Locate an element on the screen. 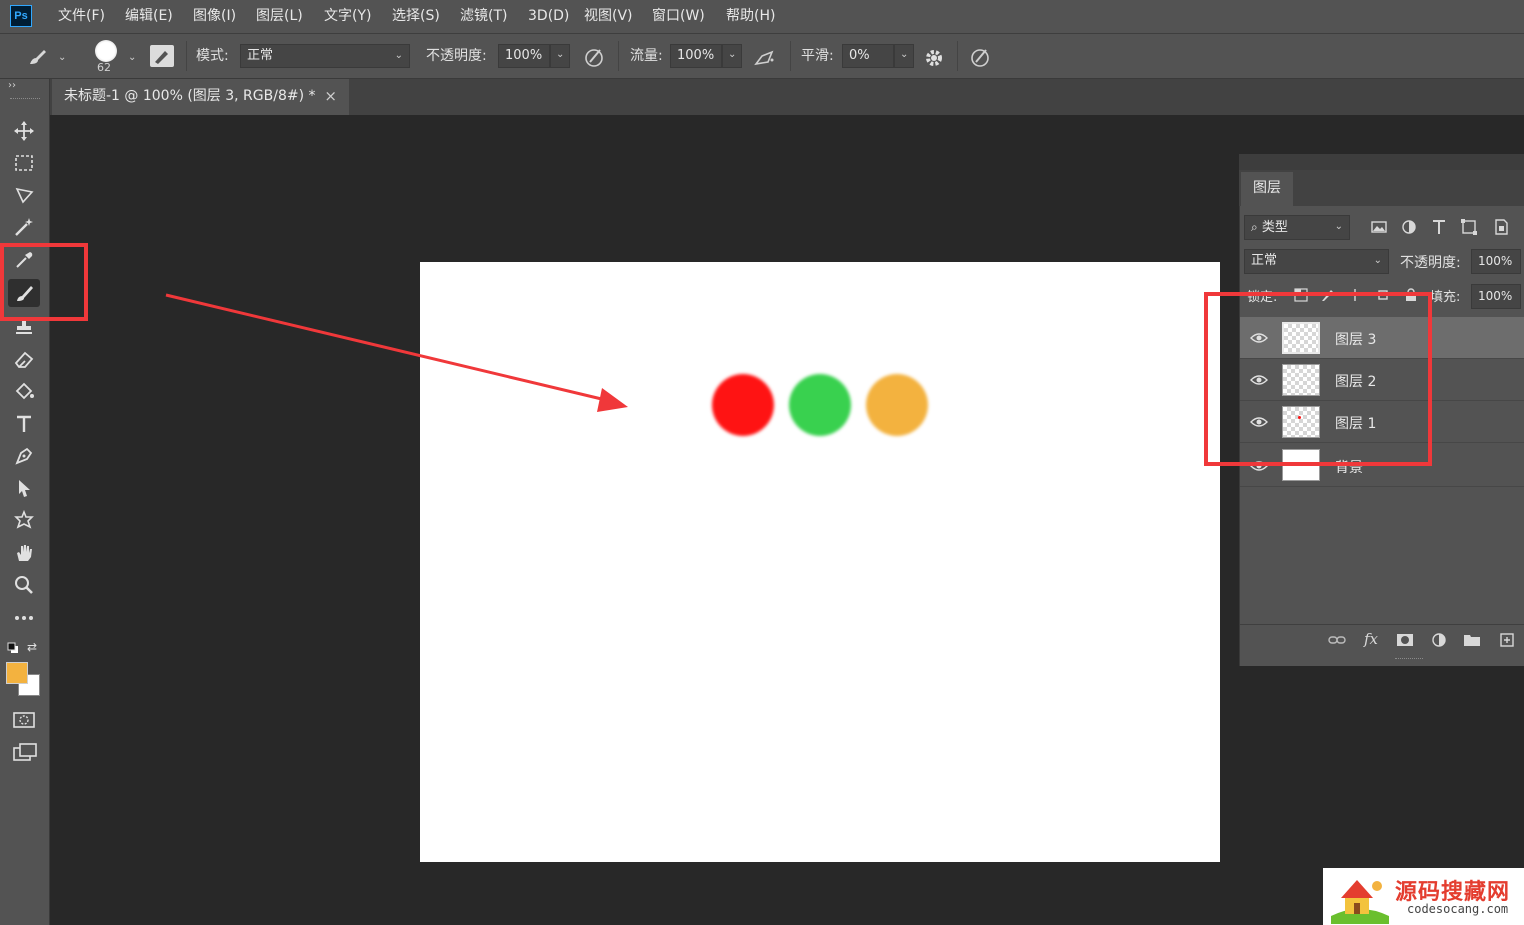  collapse-icon: ›› is located at coordinates (12, 85).